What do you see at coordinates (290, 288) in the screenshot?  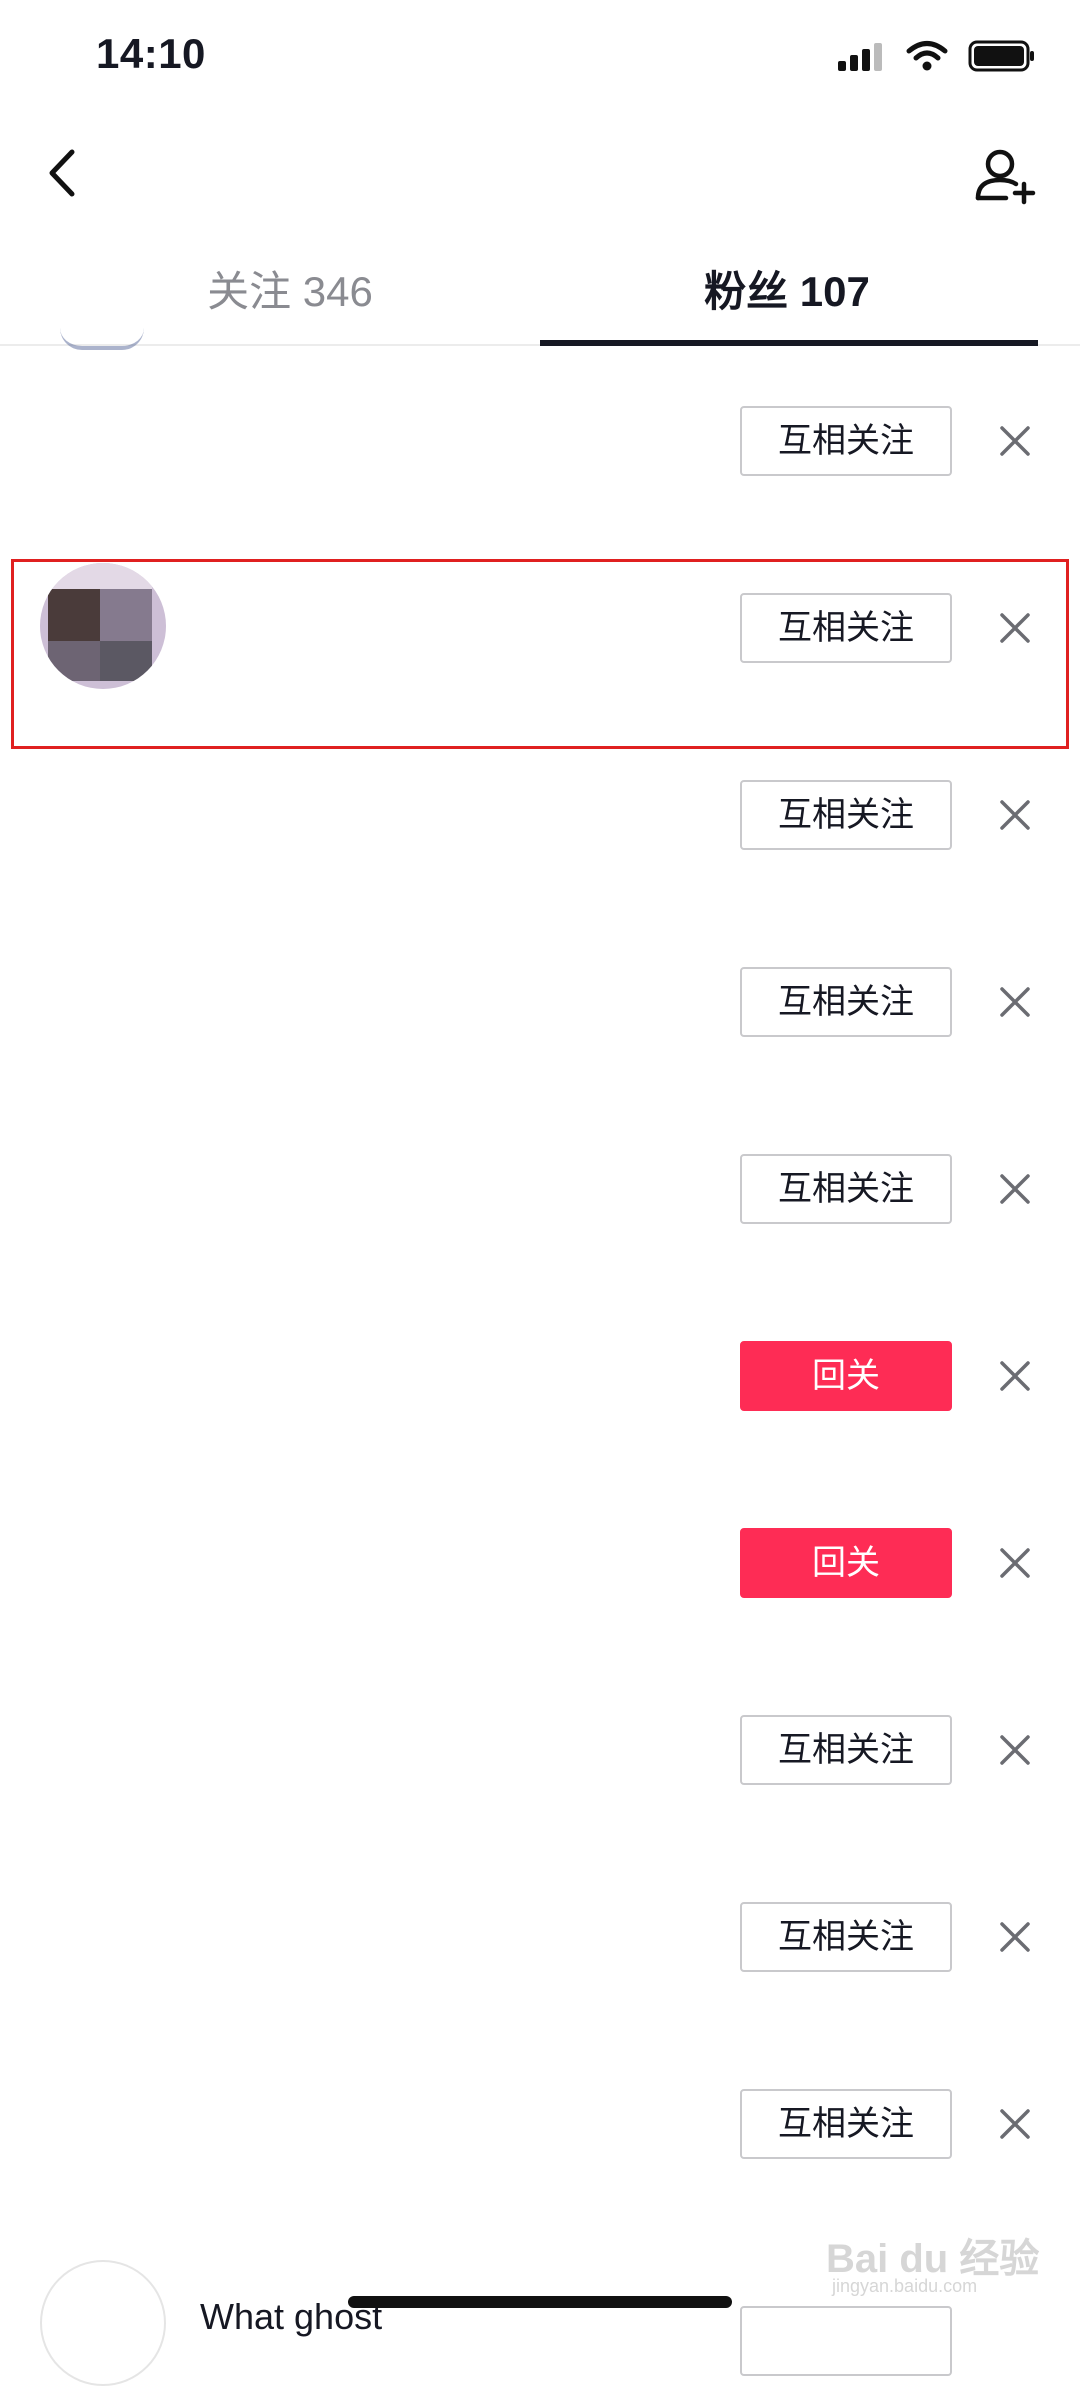 I see `tab-following: 关注 346` at bounding box center [290, 288].